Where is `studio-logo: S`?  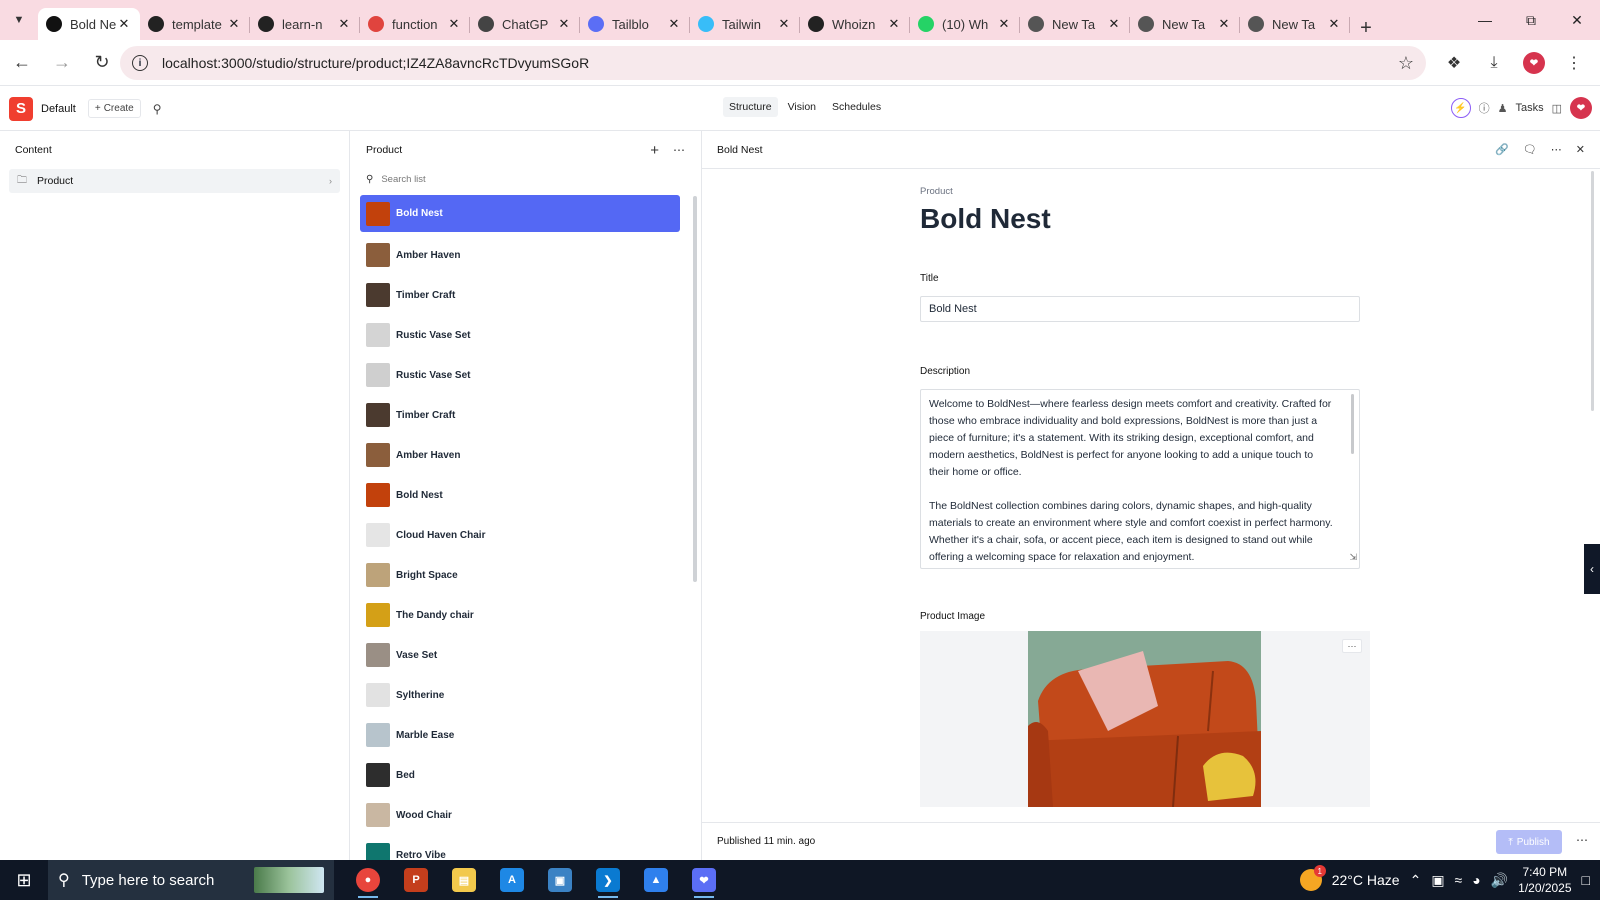
studio-logo: S is located at coordinates (21, 108).